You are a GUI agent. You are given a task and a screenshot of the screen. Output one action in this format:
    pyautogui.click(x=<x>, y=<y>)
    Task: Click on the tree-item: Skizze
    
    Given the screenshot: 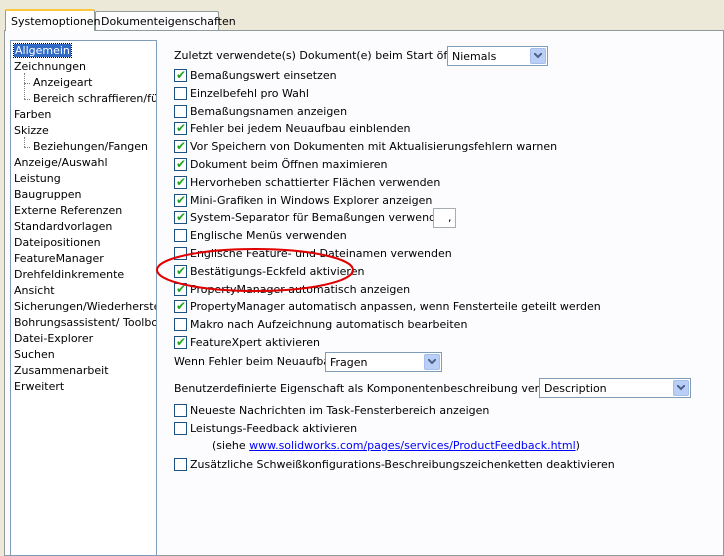 What is the action you would take?
    pyautogui.click(x=31, y=131)
    